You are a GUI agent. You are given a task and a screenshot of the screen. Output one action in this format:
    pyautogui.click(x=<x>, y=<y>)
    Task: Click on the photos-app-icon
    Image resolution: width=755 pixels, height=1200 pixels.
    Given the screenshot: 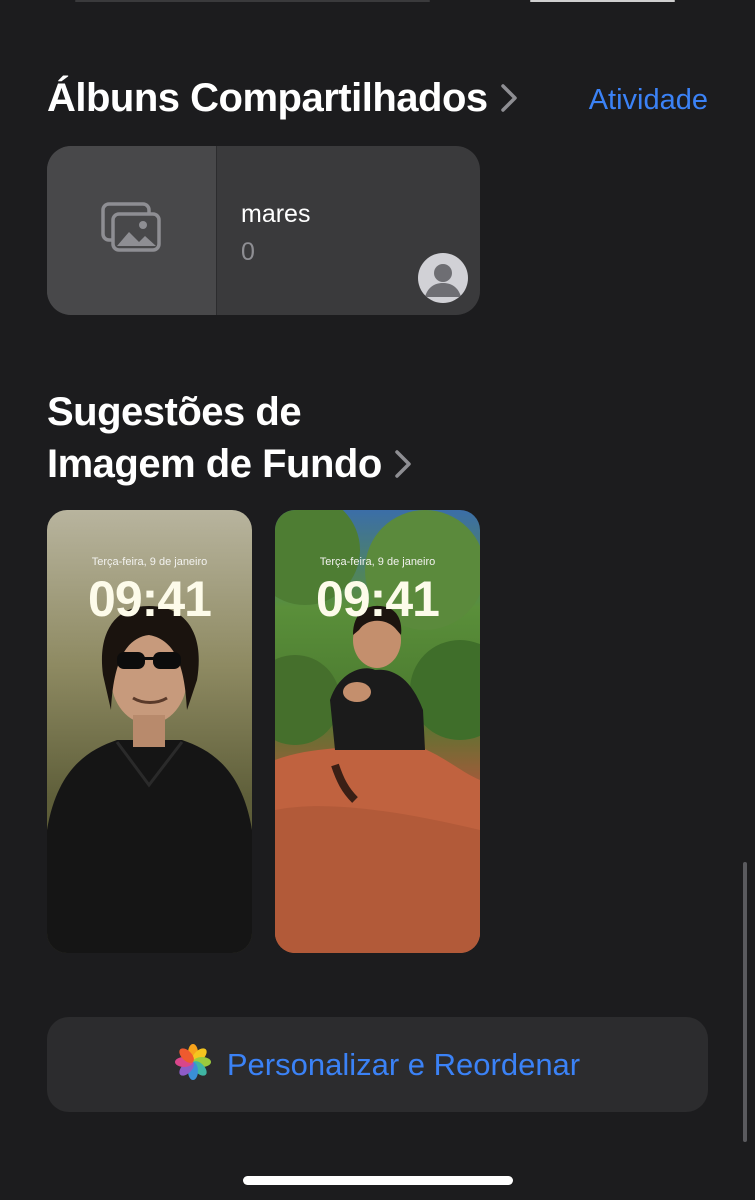 What is the action you would take?
    pyautogui.click(x=192, y=1064)
    